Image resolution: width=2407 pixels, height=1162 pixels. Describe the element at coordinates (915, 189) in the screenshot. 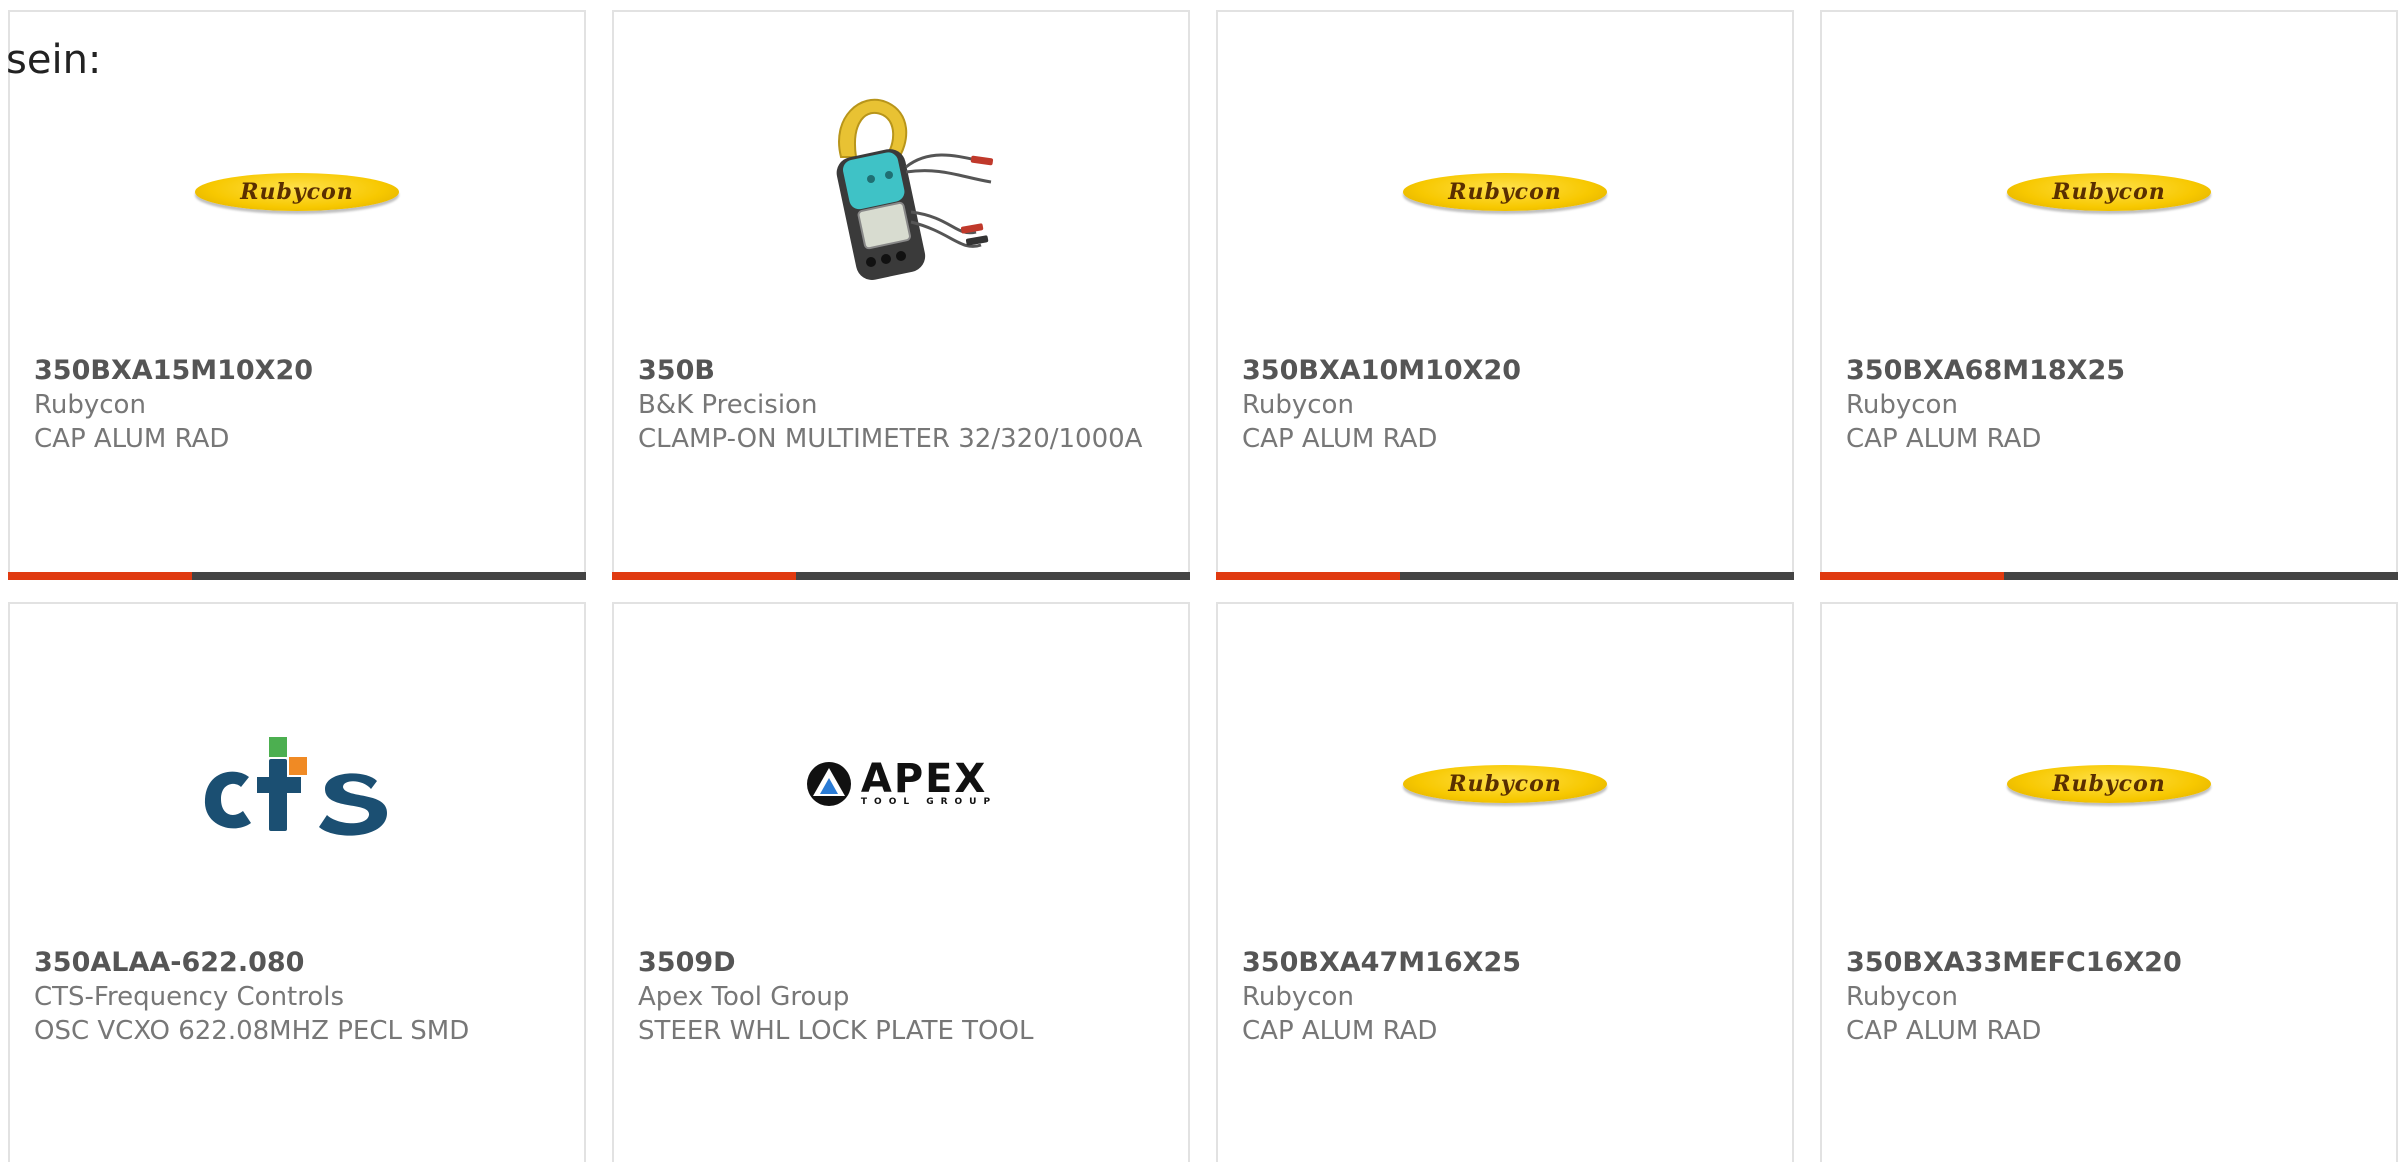

I see `clamp-meter-icon` at that location.